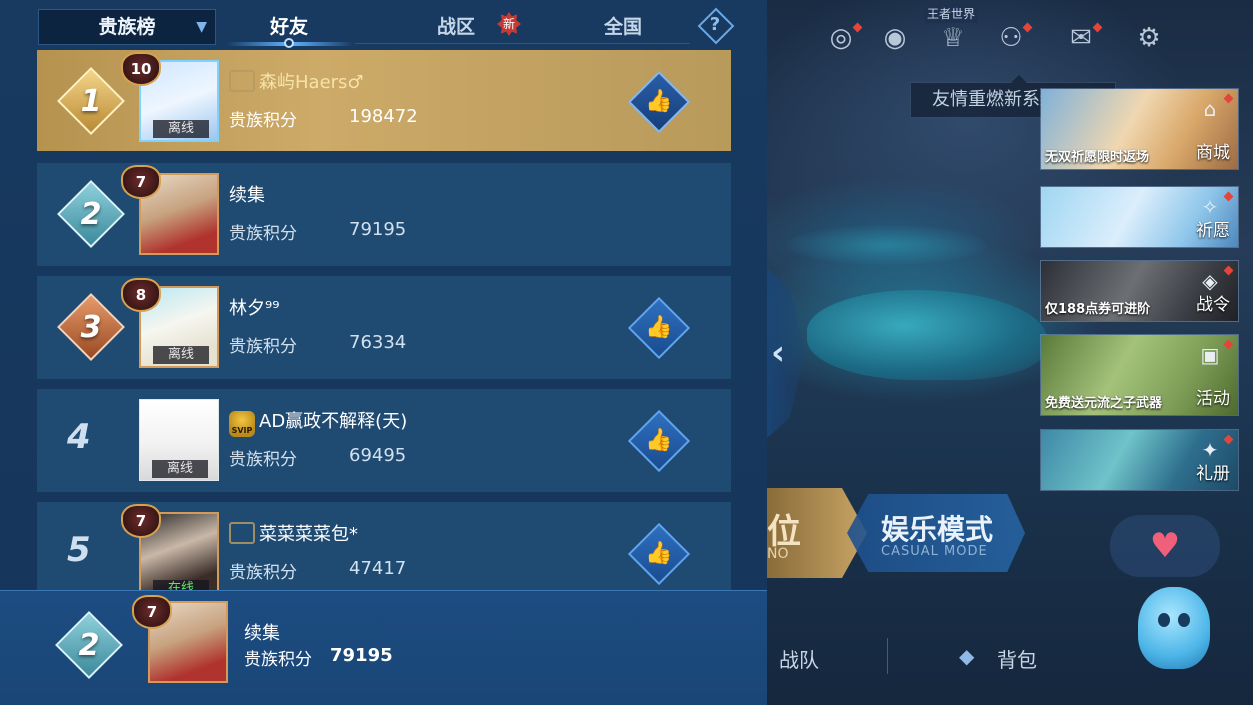 The width and height of the screenshot is (1253, 705). I want to click on rank-badge-bronze: 3, so click(91, 327).